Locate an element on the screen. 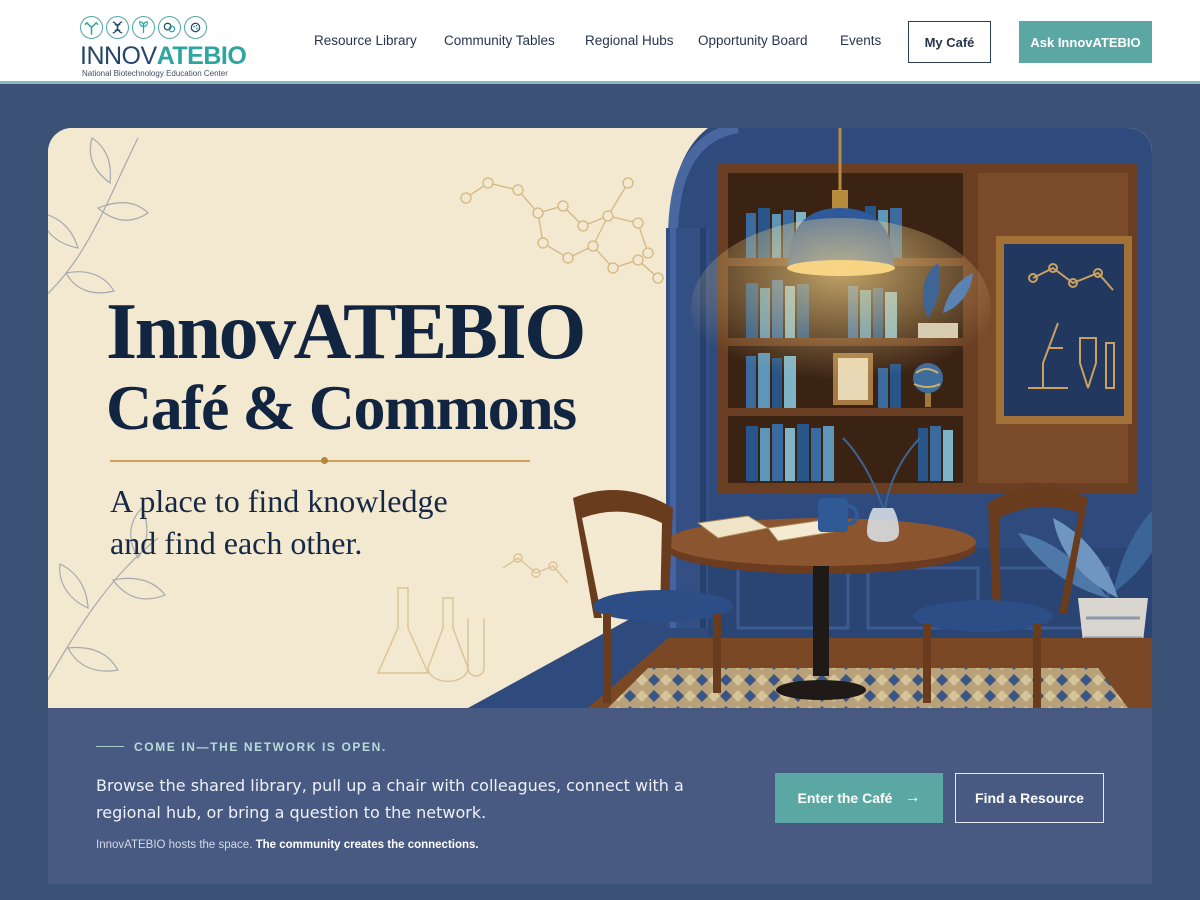  logo-icon-row is located at coordinates (143, 27).